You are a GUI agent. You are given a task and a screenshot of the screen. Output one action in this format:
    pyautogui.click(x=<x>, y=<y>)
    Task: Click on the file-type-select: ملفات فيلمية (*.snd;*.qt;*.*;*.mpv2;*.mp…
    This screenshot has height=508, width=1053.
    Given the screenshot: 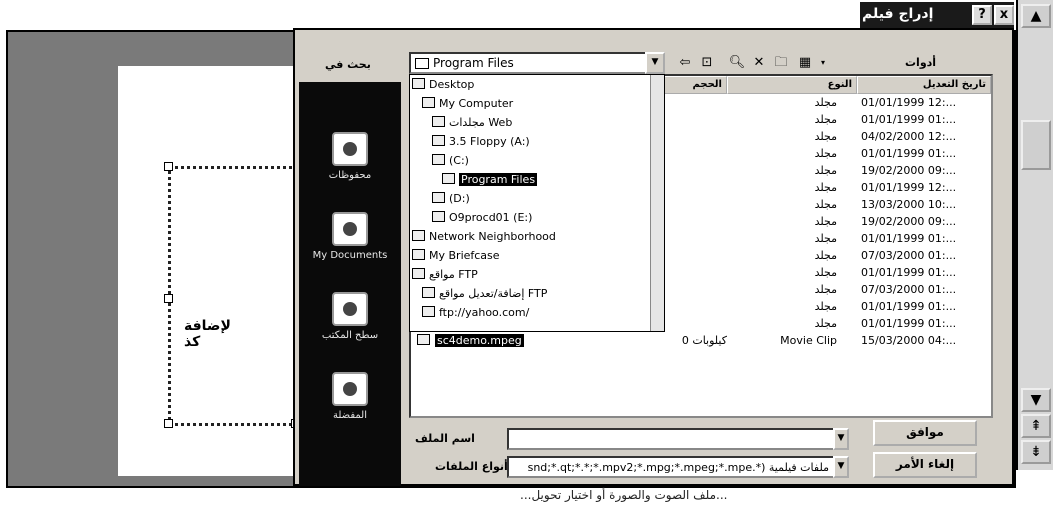 What is the action you would take?
    pyautogui.click(x=671, y=467)
    